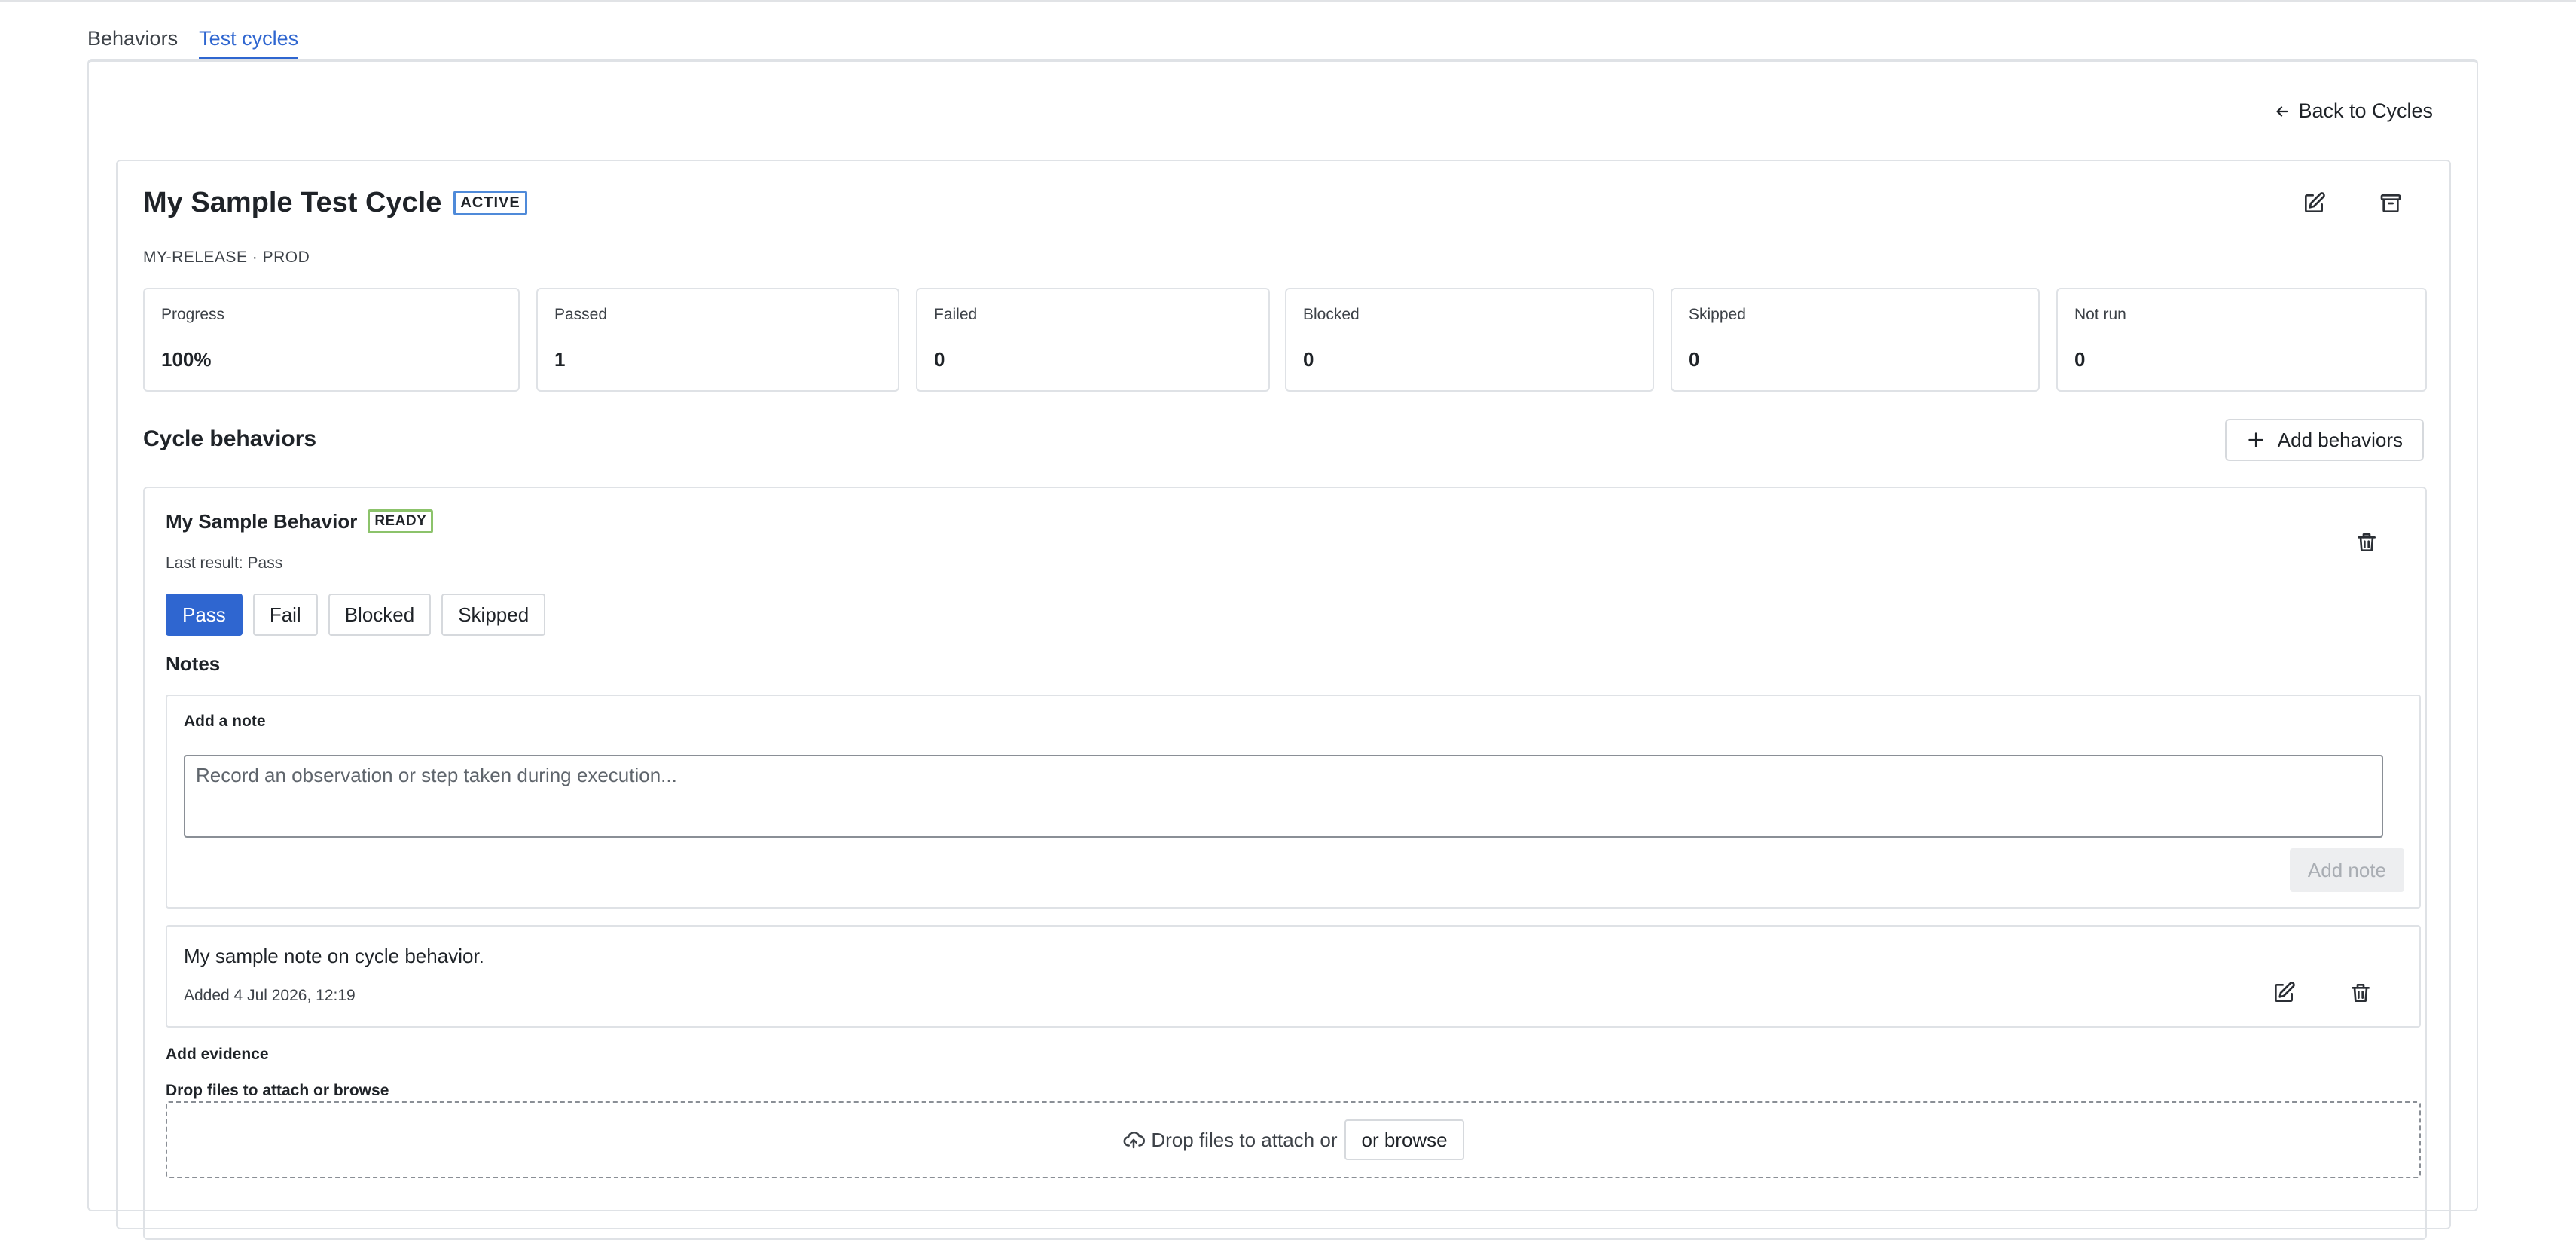  I want to click on edit-cycle-button, so click(2314, 203).